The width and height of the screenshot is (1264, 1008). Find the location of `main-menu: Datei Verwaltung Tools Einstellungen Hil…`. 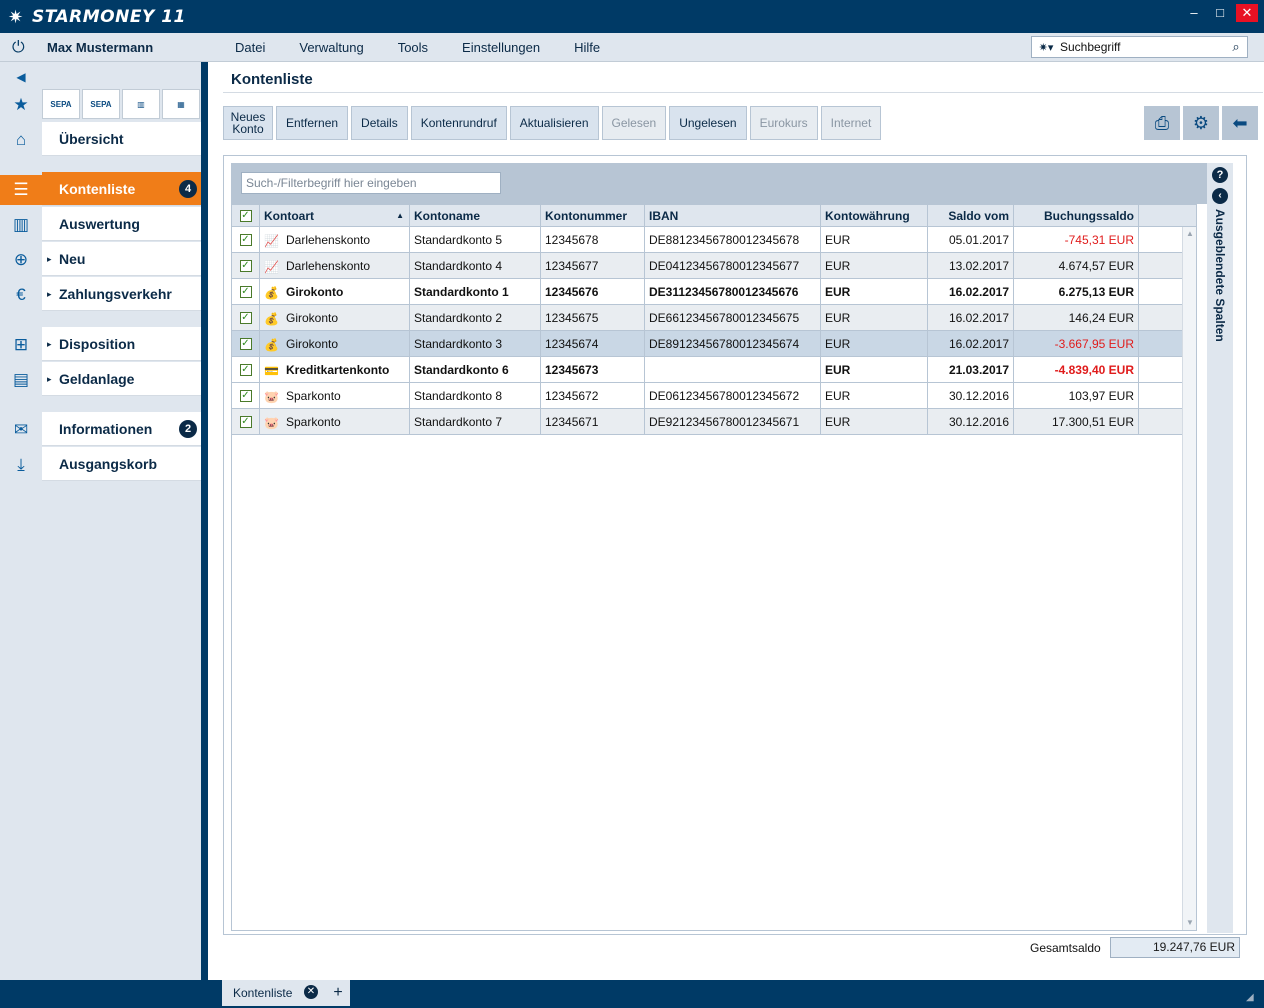

main-menu: Datei Verwaltung Tools Einstellungen Hil… is located at coordinates (434, 47).